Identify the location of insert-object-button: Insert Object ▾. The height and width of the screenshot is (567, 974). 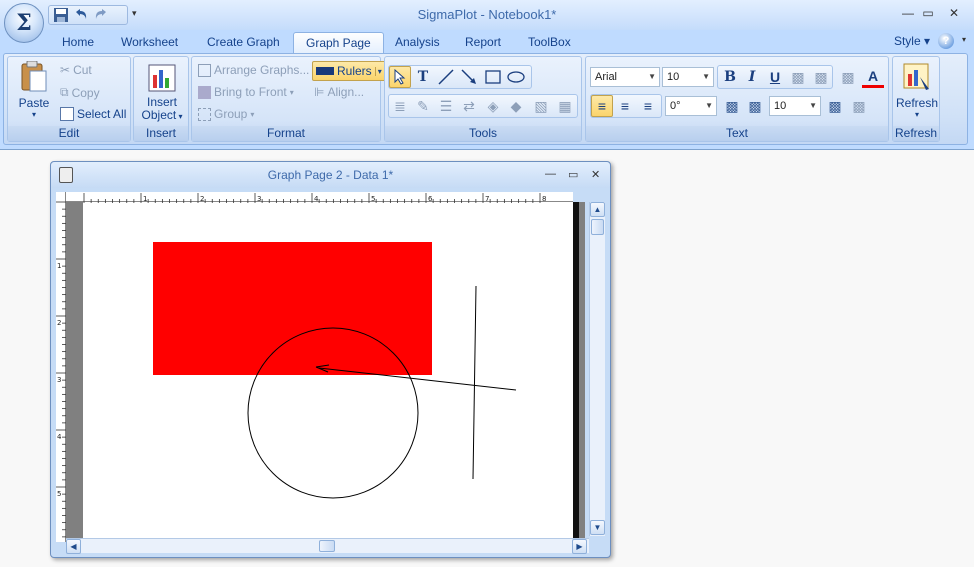
(162, 92).